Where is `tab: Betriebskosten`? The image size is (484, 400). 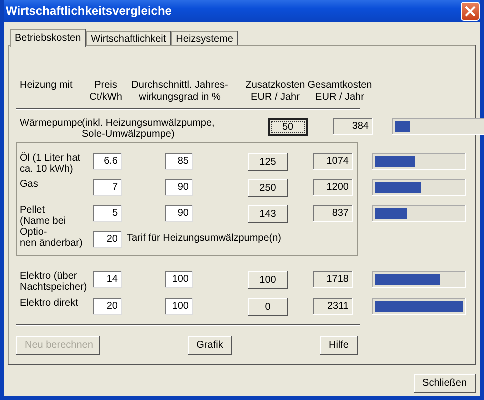 tab: Betriebskosten is located at coordinates (48, 38).